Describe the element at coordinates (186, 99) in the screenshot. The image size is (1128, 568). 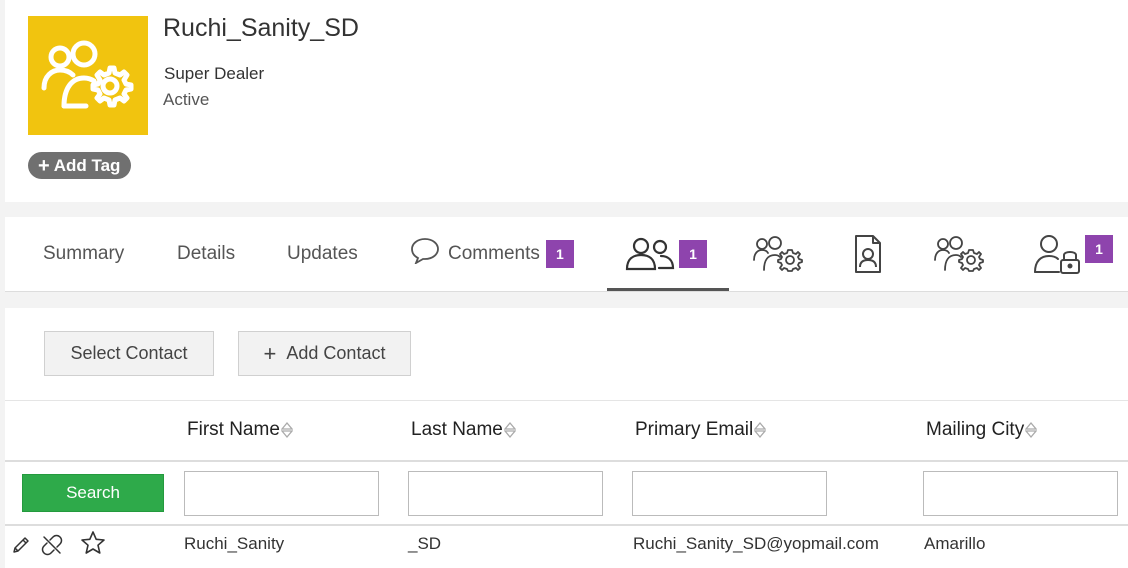
I see `record-status: Active` at that location.